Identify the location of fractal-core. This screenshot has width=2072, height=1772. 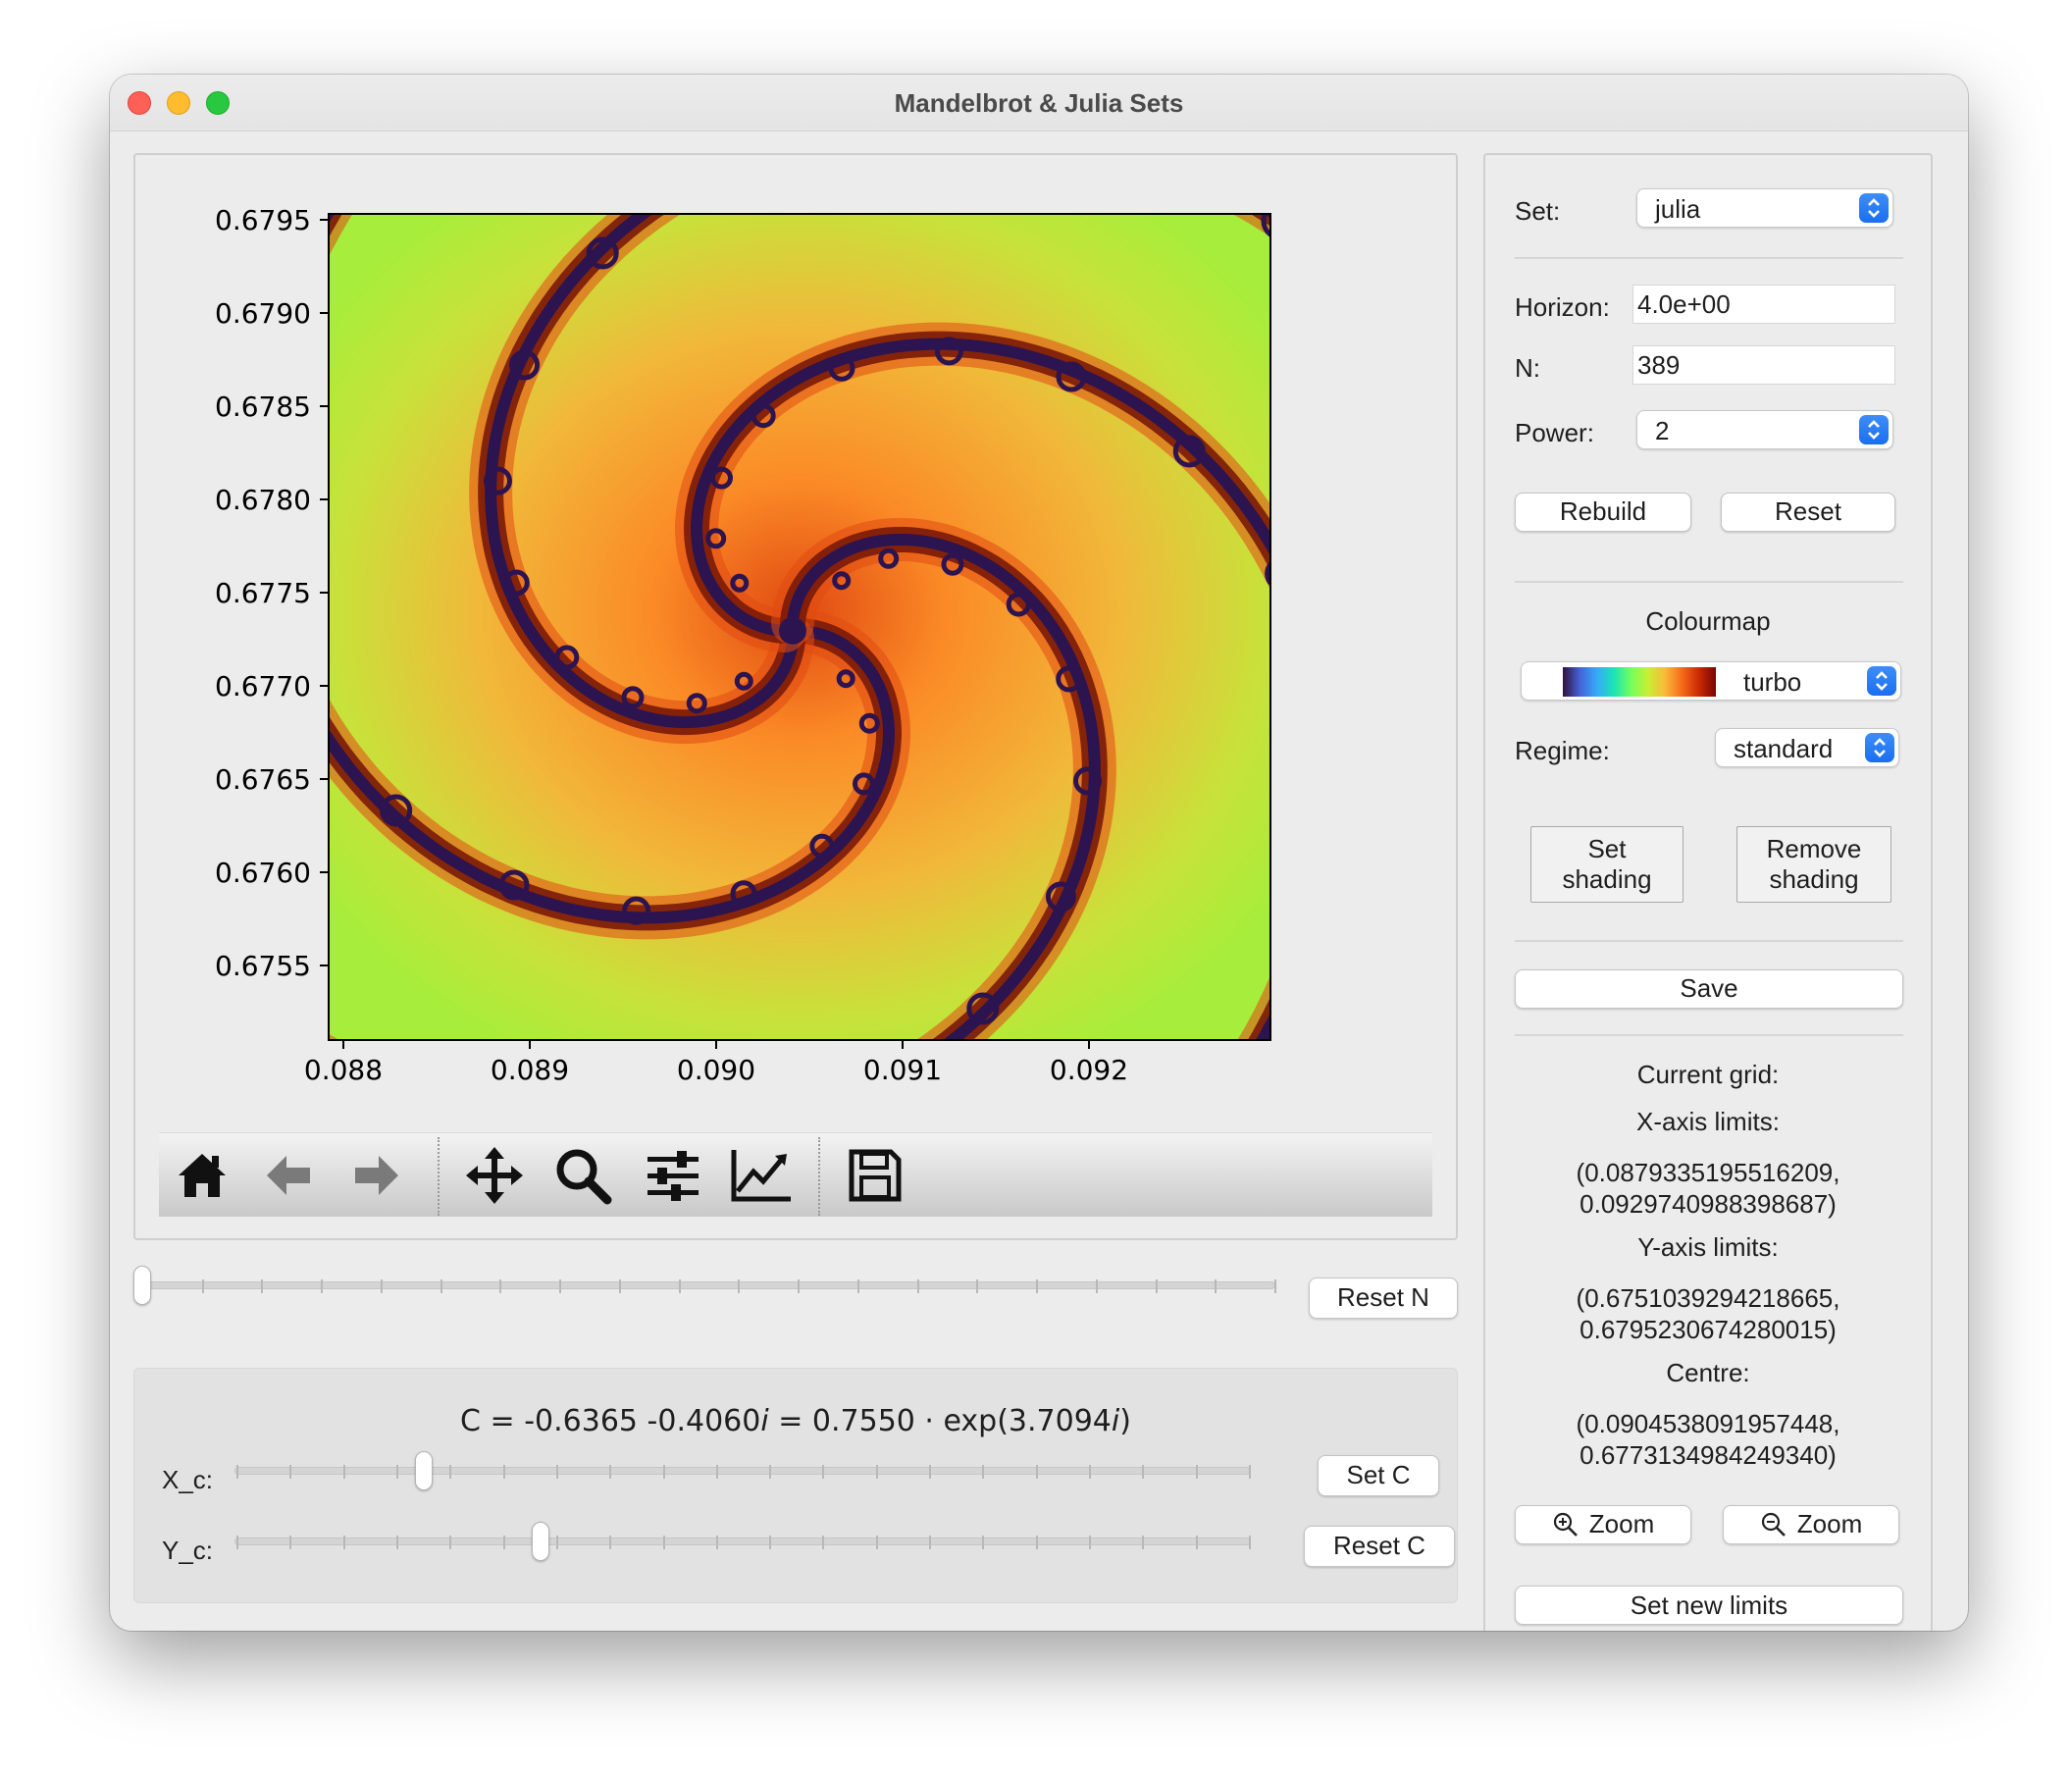
(792, 631).